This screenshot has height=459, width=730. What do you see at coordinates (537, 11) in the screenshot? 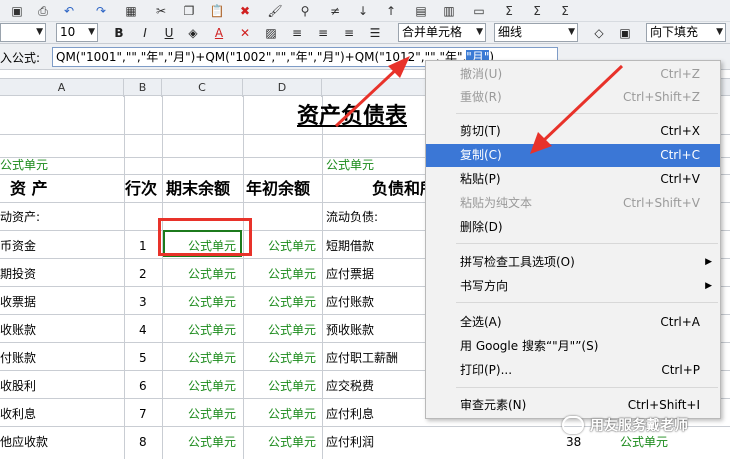
I see `sum-i-icon: Σ` at bounding box center [537, 11].